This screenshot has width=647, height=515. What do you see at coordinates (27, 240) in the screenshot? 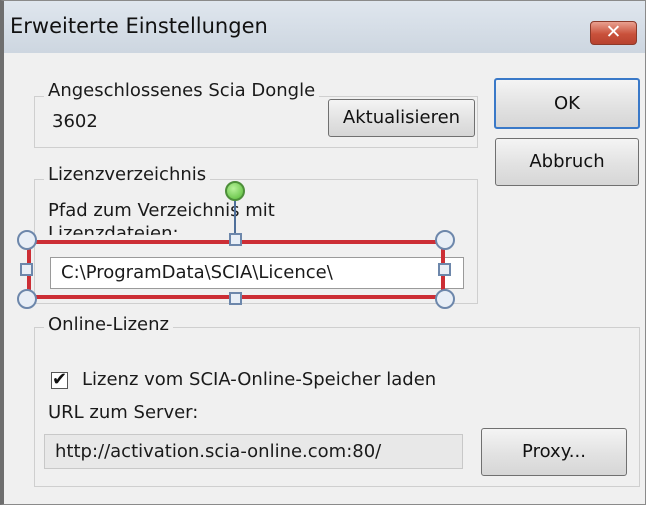
I see `resize-handle-top-left` at bounding box center [27, 240].